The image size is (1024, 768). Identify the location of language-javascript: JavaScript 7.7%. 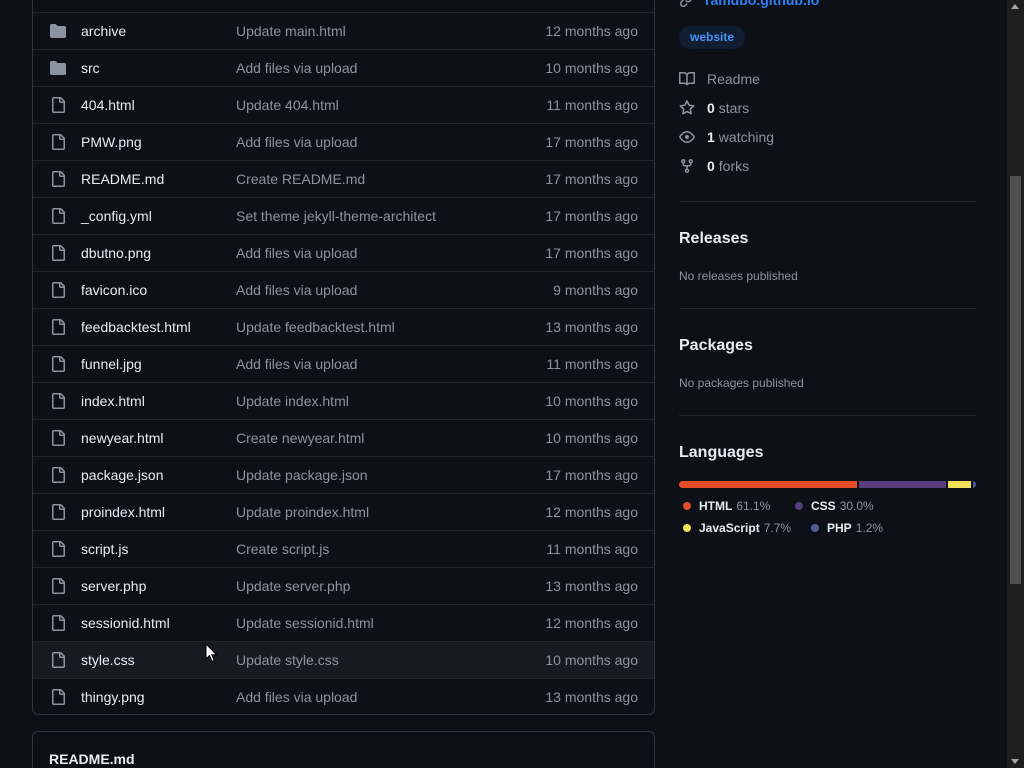
(737, 528).